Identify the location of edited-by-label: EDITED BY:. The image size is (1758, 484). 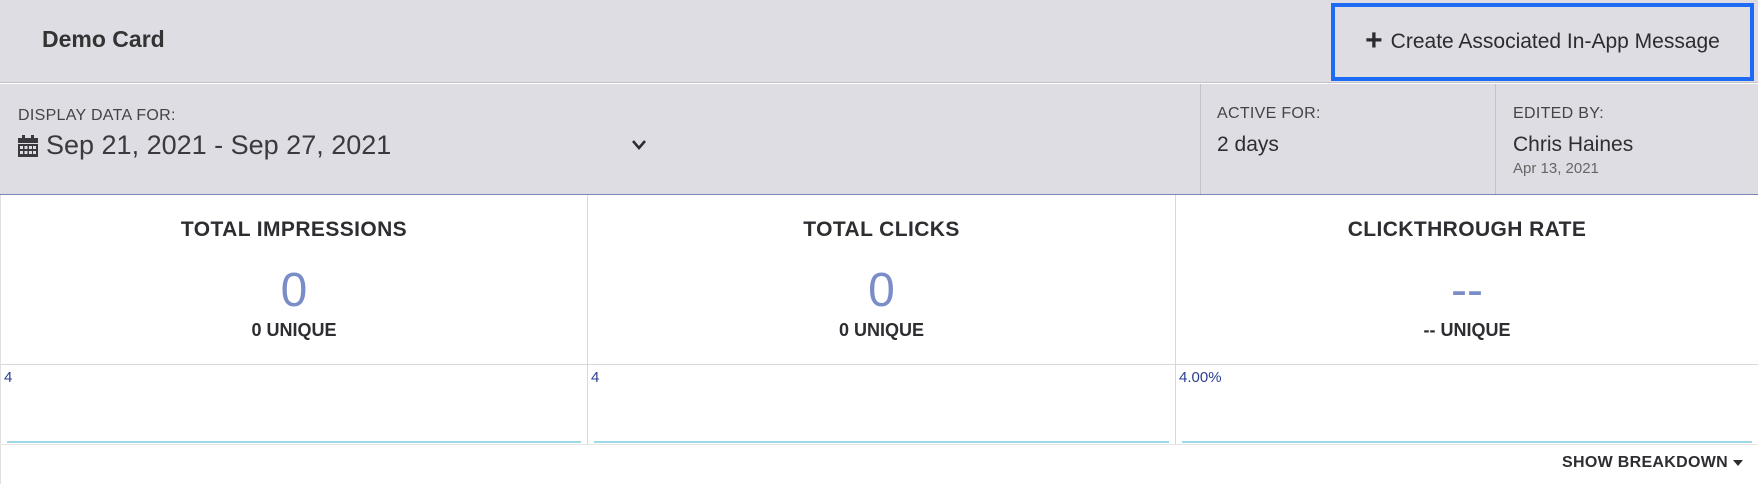
(1559, 113).